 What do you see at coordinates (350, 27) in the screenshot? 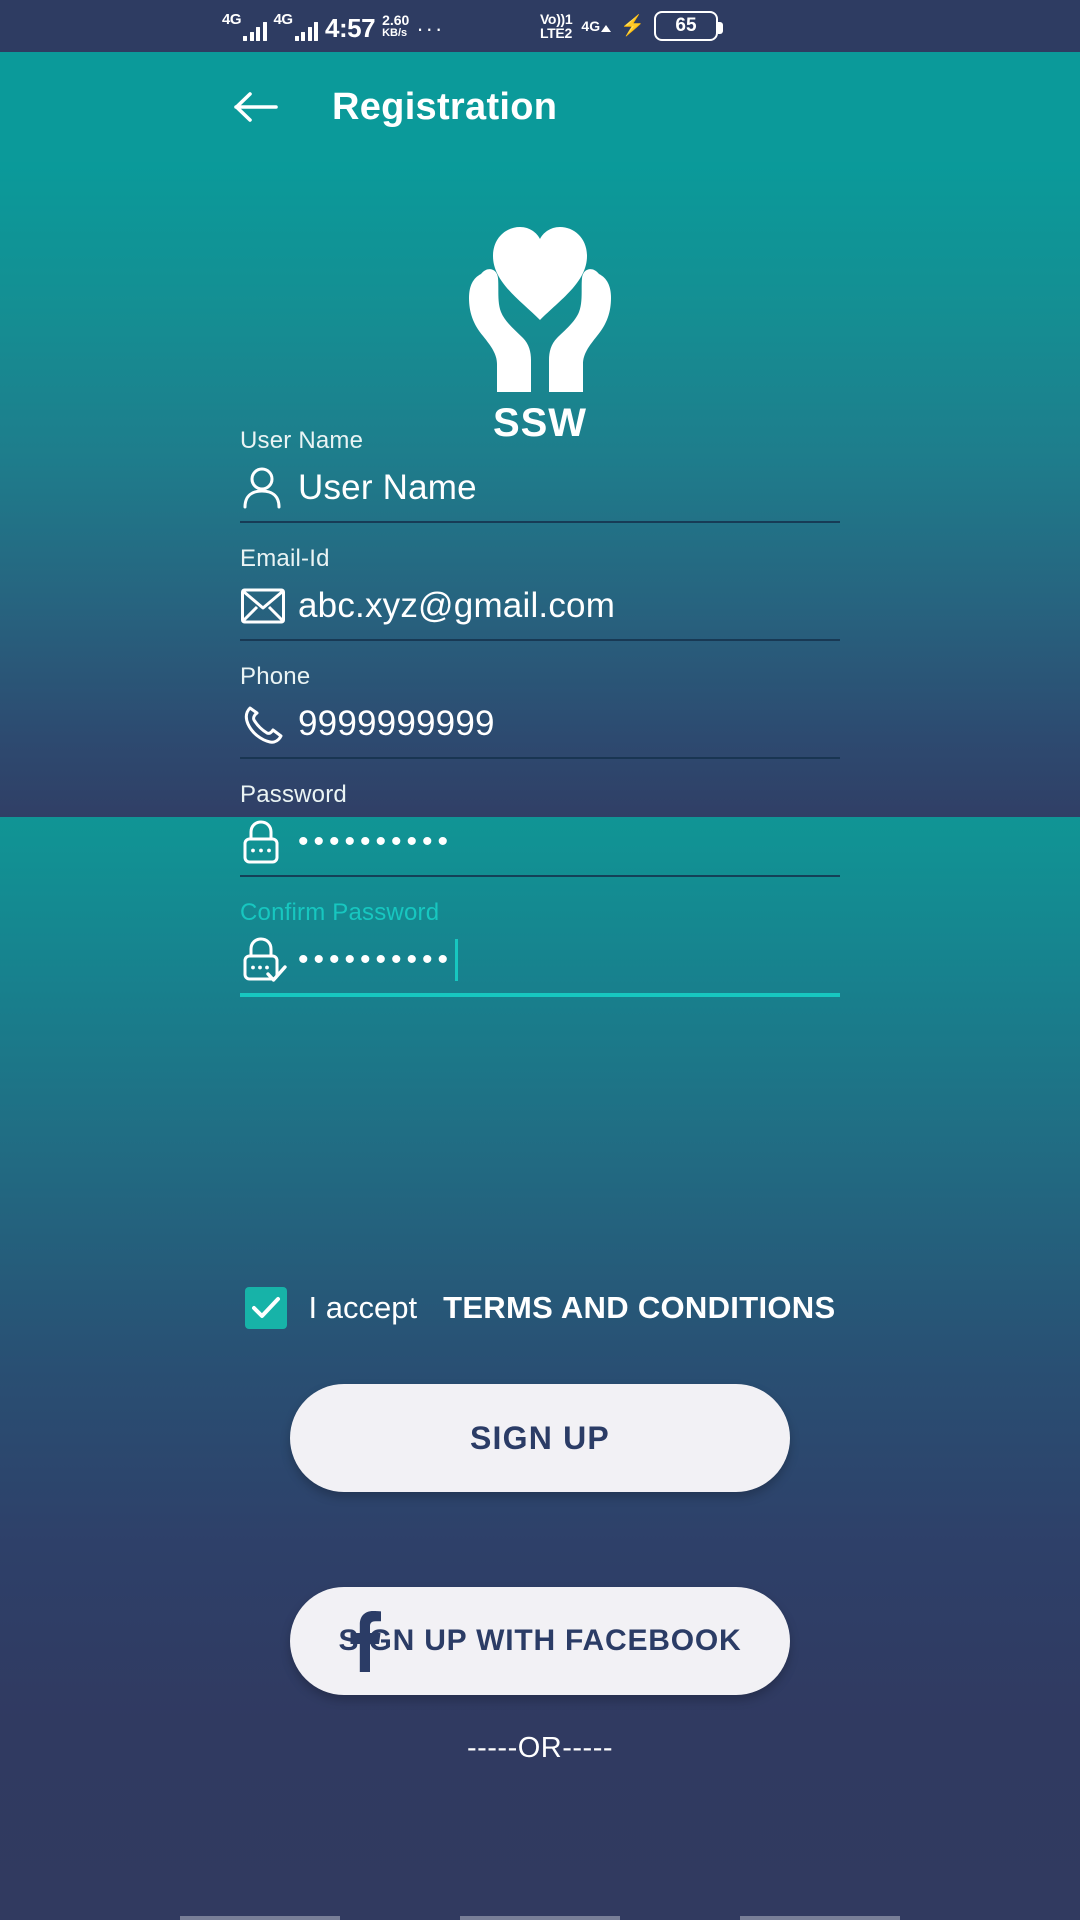
I see `clock: 4:57` at bounding box center [350, 27].